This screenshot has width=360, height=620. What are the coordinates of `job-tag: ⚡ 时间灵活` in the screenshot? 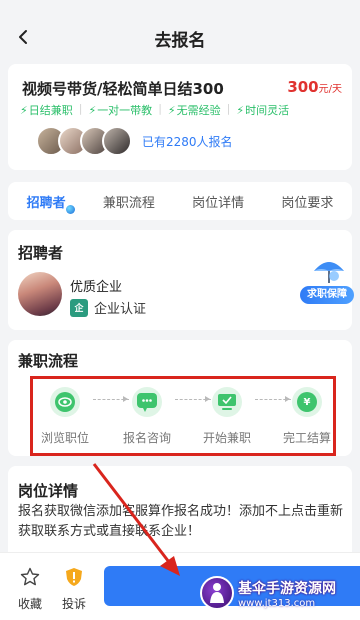 It's located at (263, 110).